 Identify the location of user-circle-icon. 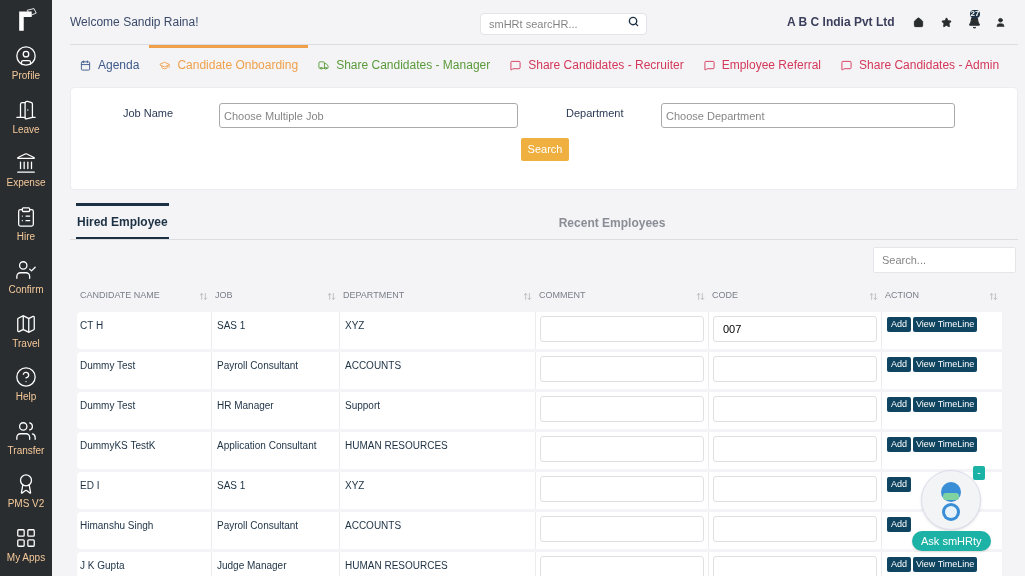
(26, 56).